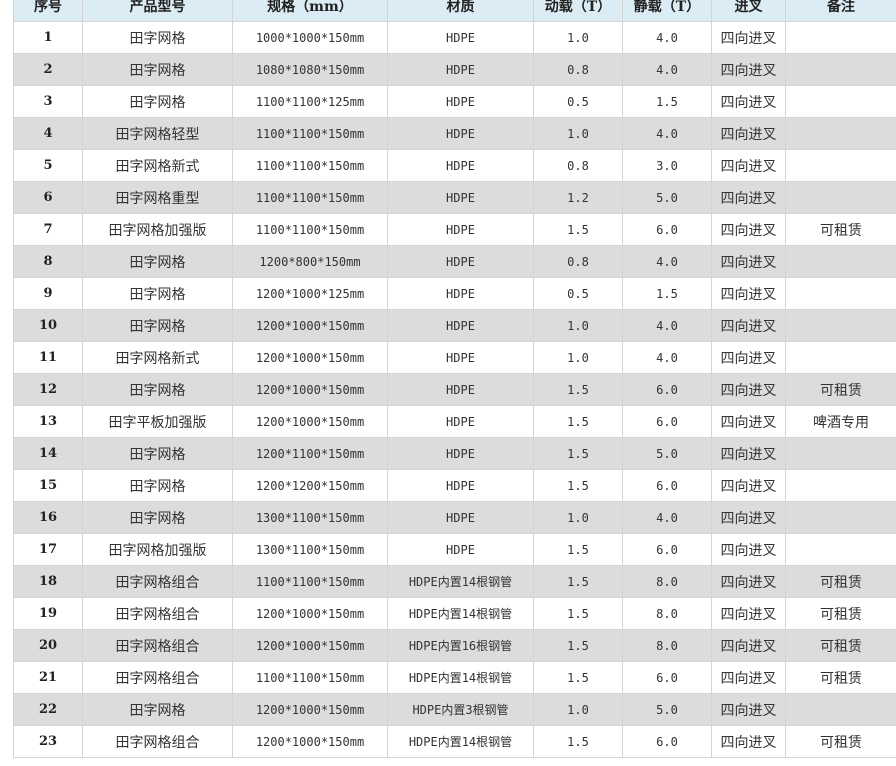 The image size is (896, 766). What do you see at coordinates (157, 421) in the screenshot?
I see `model-cell: 田字平板加强版` at bounding box center [157, 421].